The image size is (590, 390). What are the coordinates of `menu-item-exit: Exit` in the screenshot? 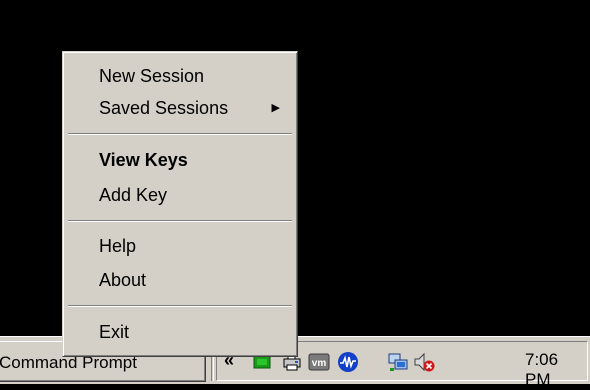 It's located at (180, 332).